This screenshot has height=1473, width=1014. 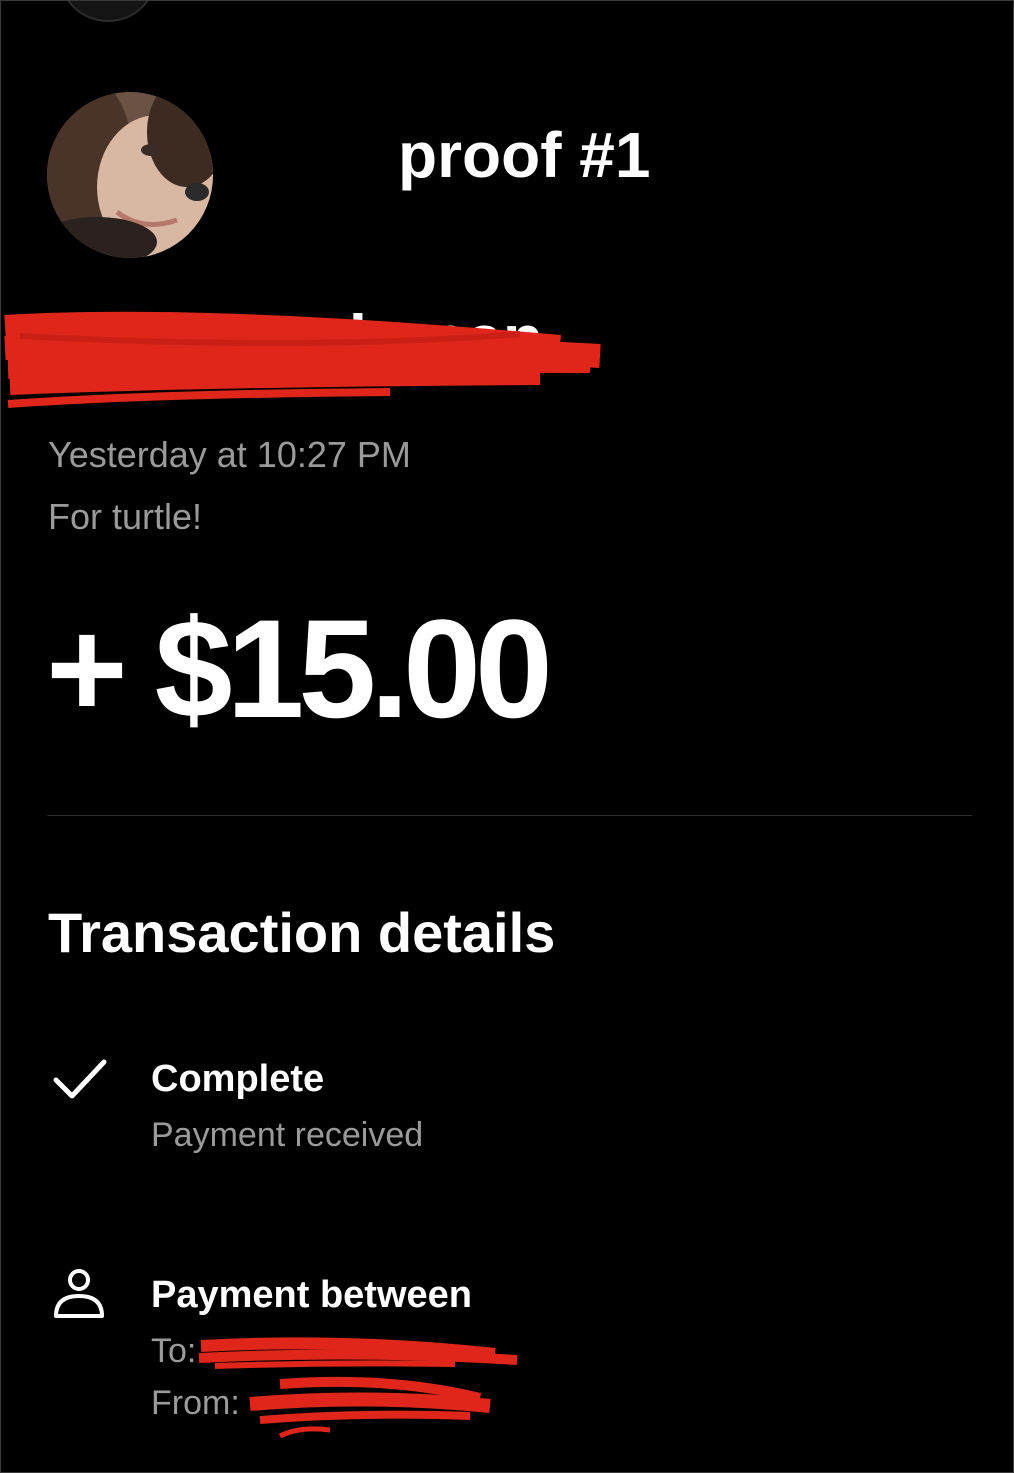 I want to click on parties-title: Payment between, so click(x=311, y=1295).